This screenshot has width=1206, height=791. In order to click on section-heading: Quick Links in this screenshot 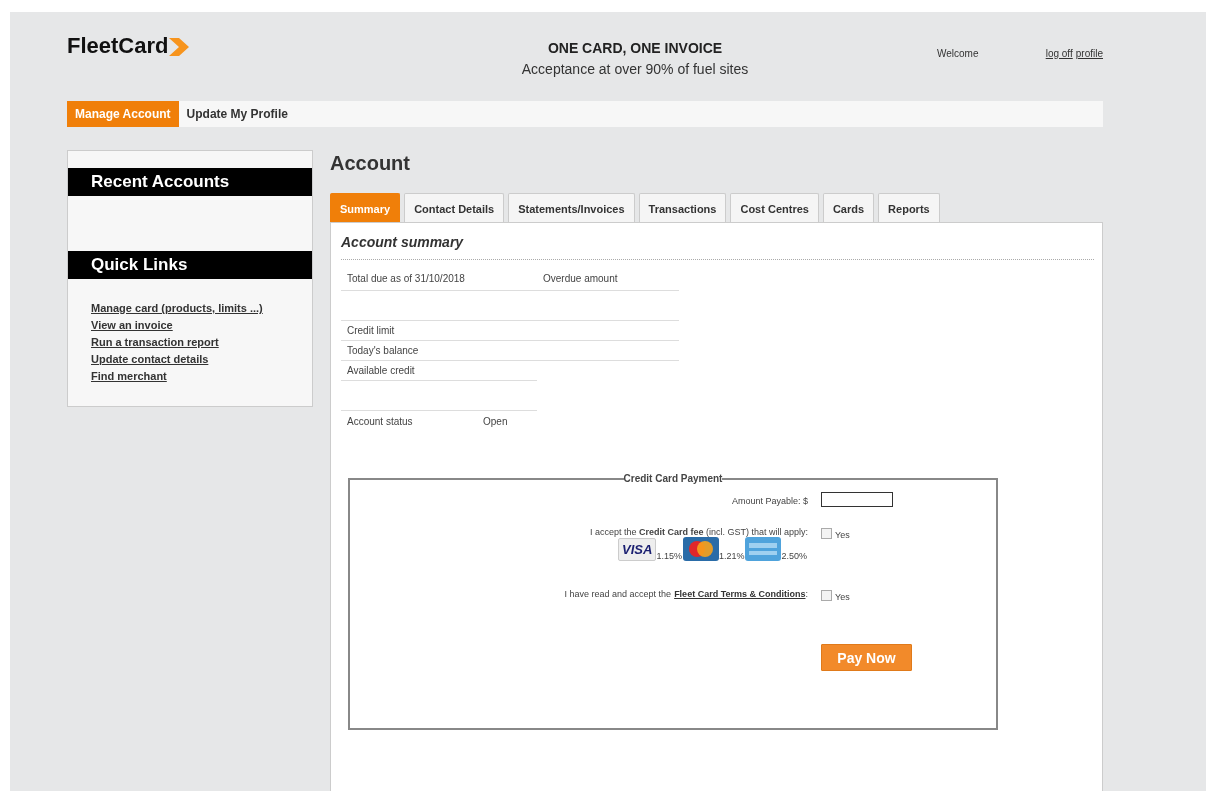, I will do `click(190, 265)`.